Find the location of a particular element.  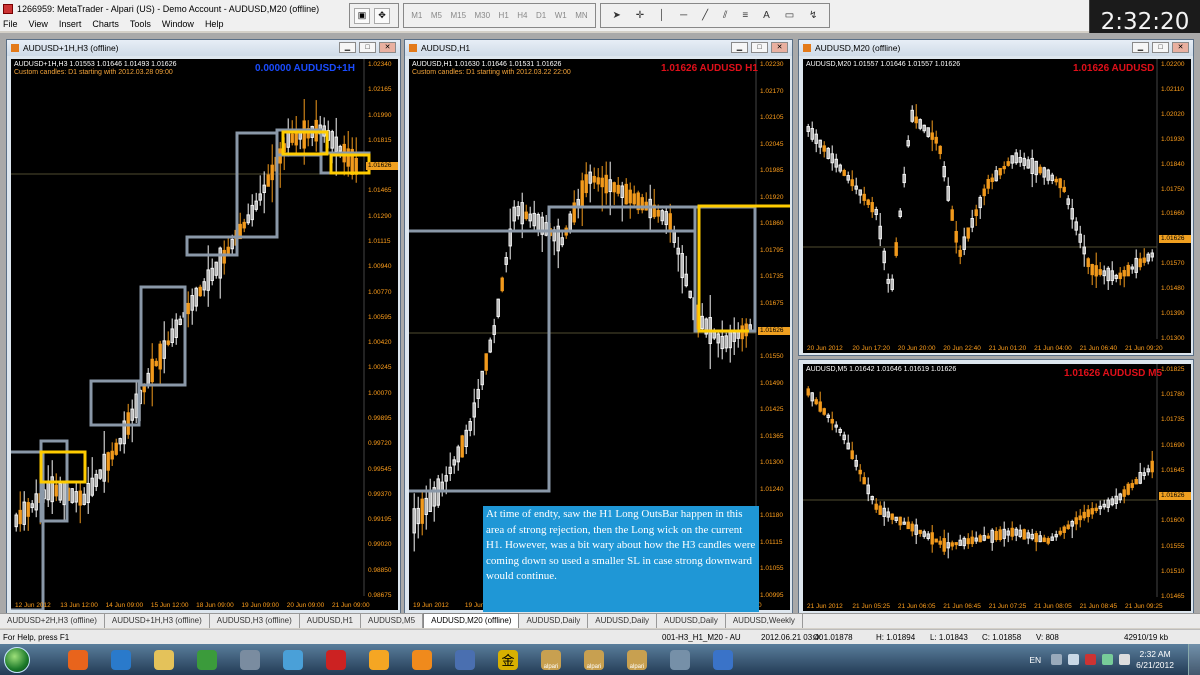

taskbar-picture-viewer-button is located at coordinates (293, 660).